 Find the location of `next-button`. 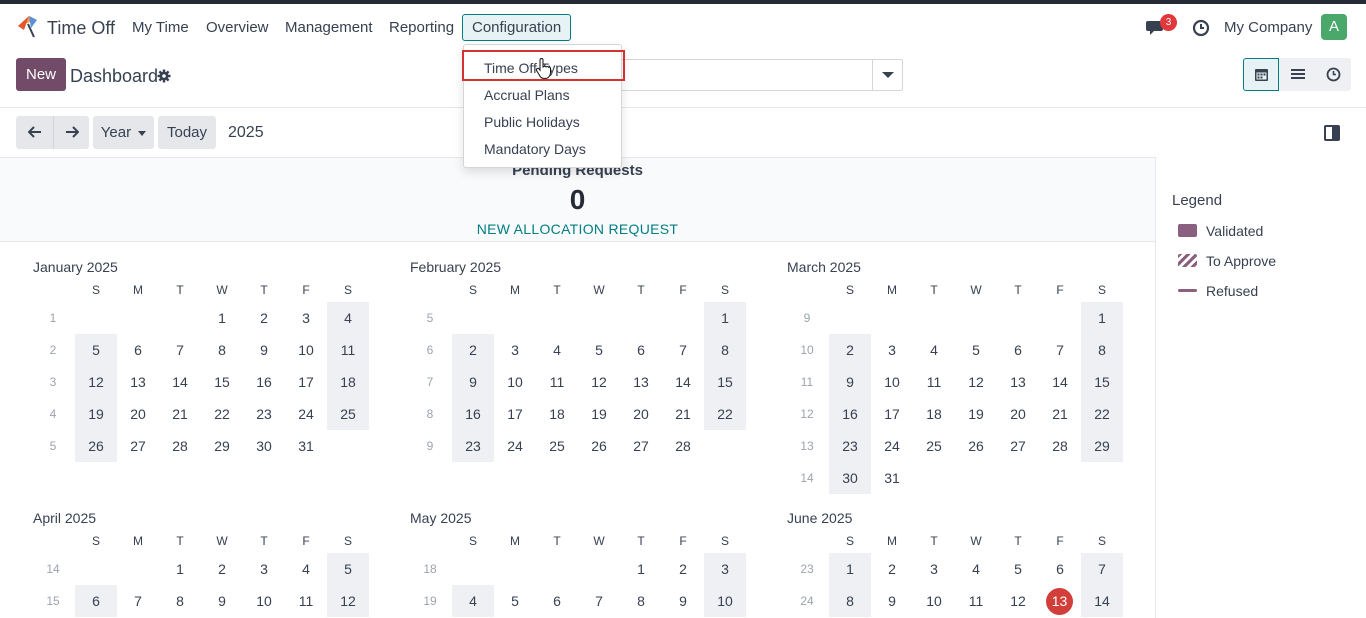

next-button is located at coordinates (71, 132).